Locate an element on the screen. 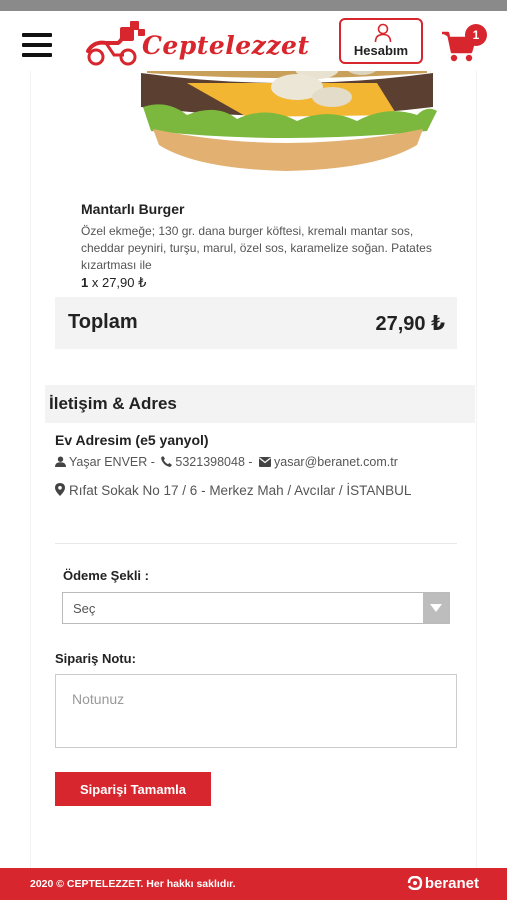 The width and height of the screenshot is (507, 900). footer-brand: beranet is located at coordinates (443, 883).